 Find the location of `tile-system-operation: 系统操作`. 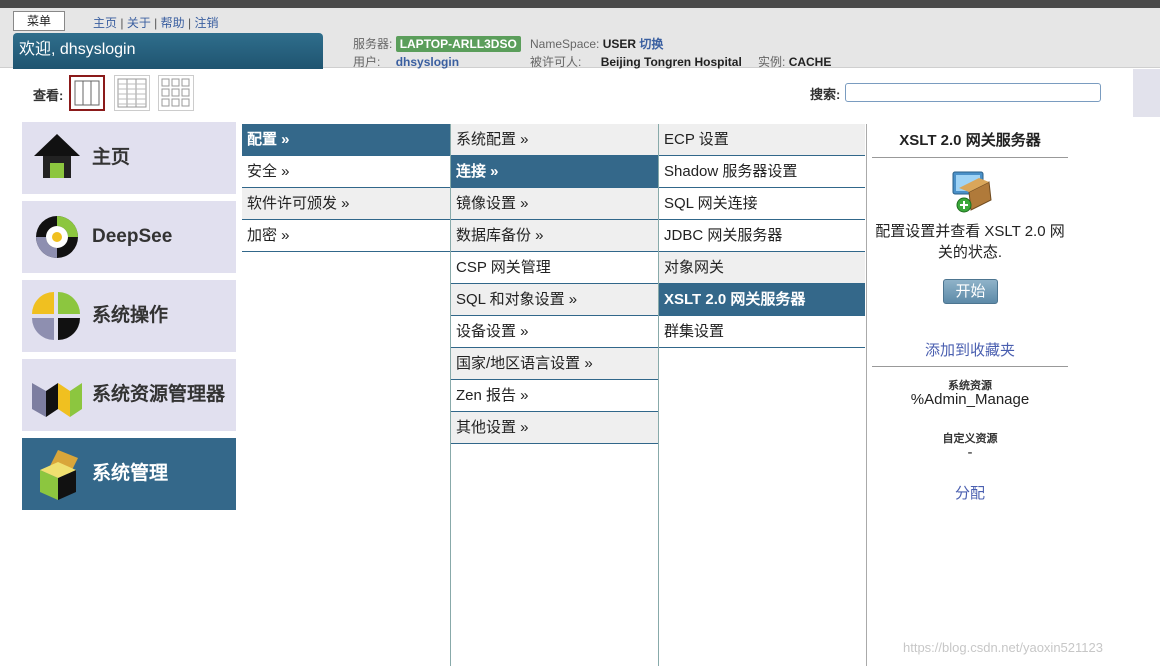

tile-system-operation: 系统操作 is located at coordinates (129, 316).